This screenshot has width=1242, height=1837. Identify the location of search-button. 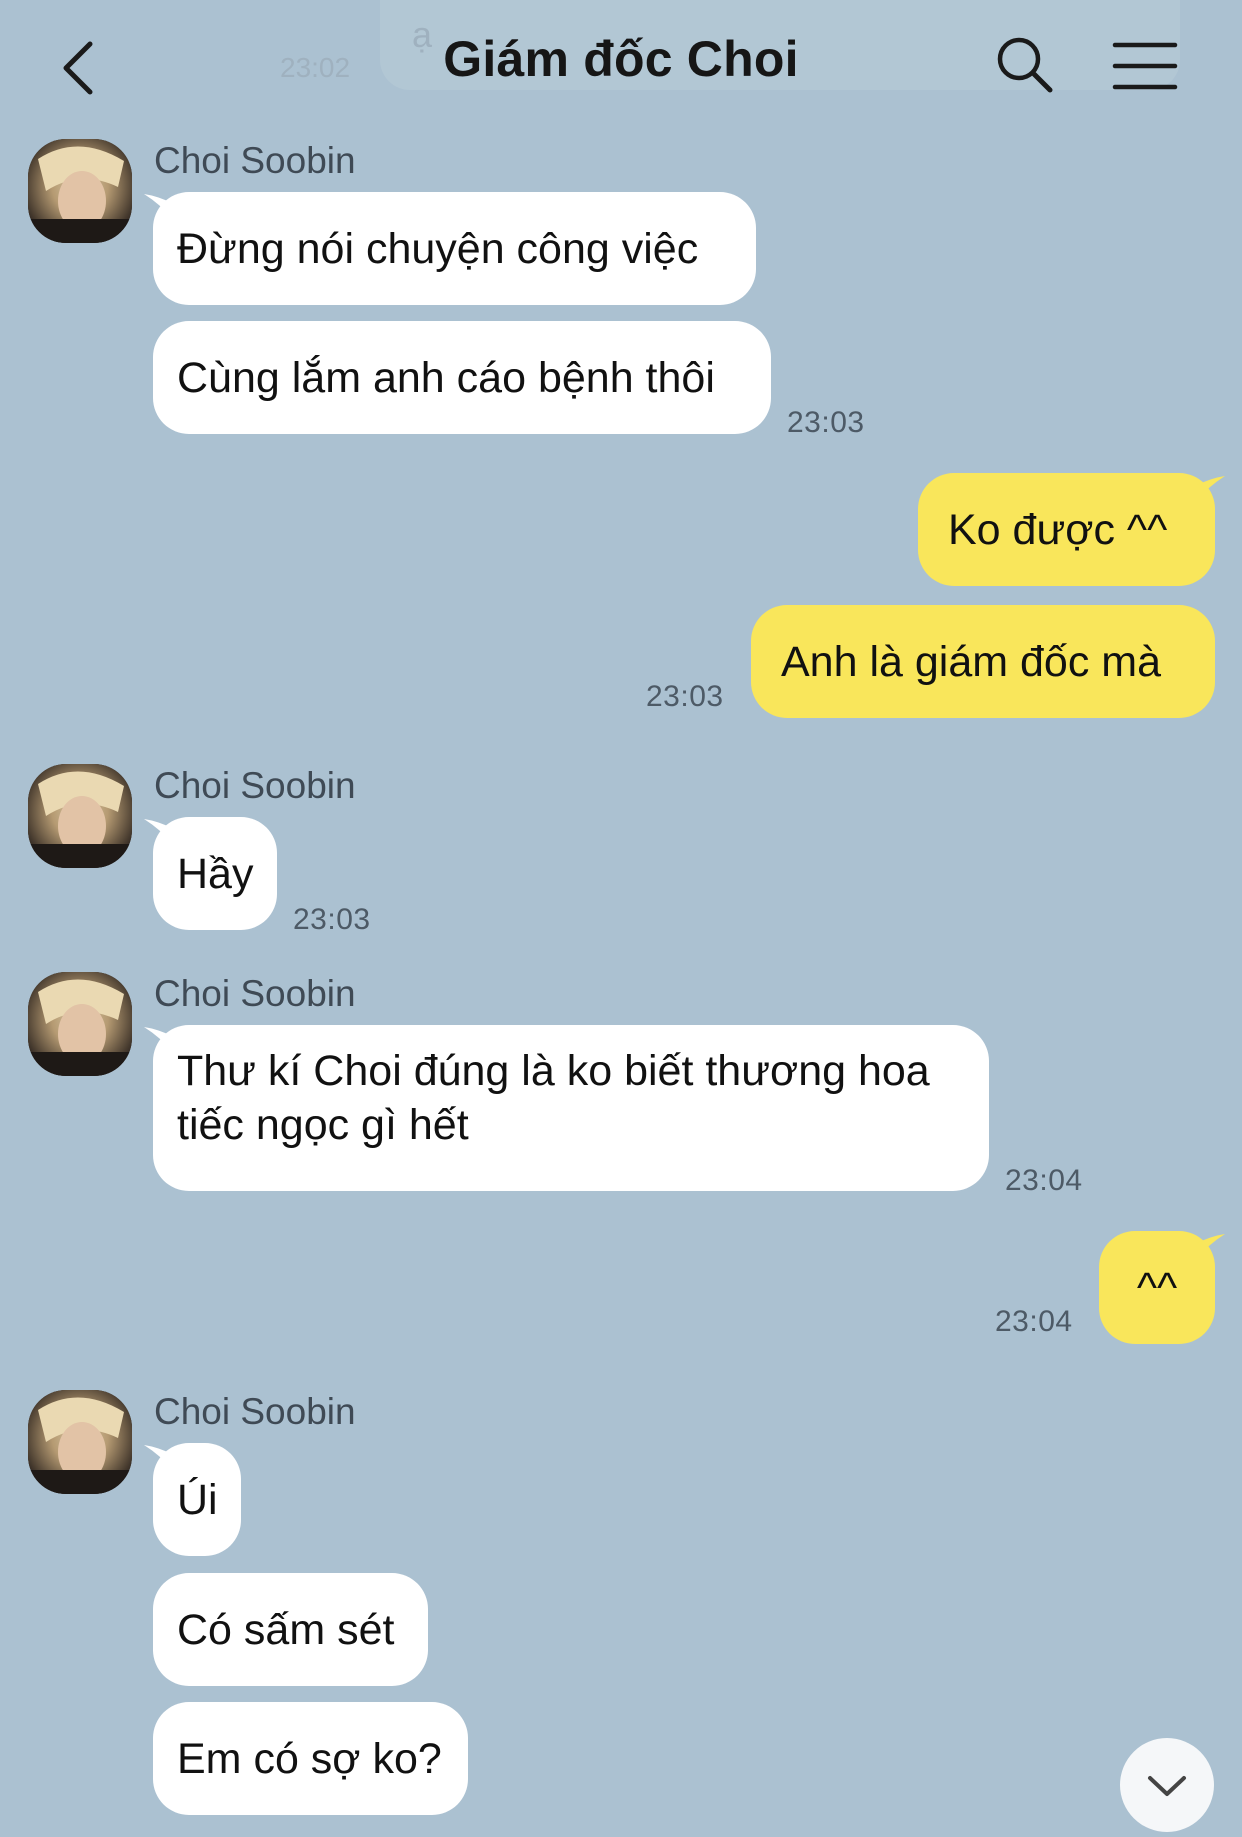
(1024, 64).